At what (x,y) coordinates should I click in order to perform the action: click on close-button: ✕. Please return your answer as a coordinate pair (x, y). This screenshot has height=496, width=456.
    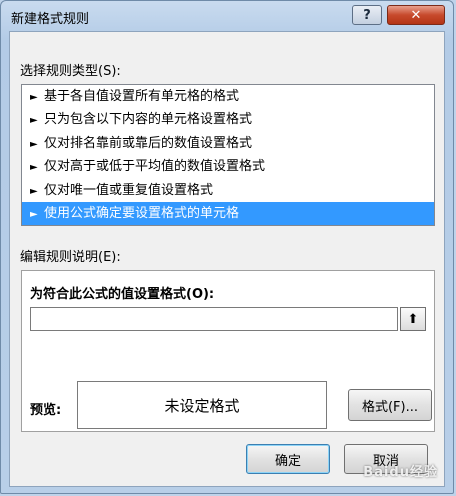
    Looking at the image, I should click on (416, 15).